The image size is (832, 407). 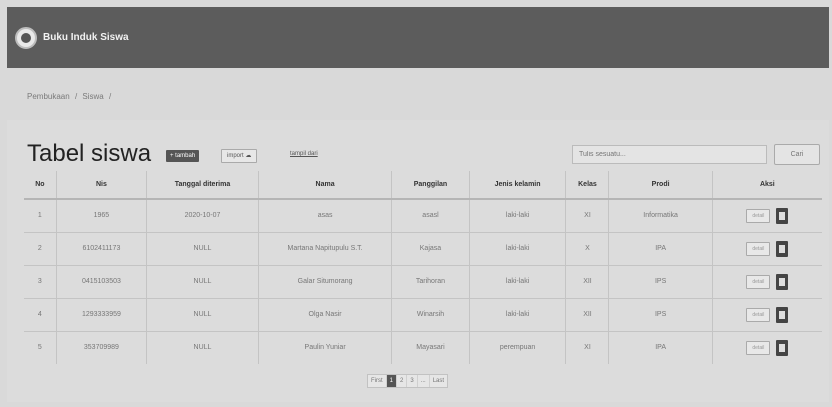 I want to click on table-cell: asasl, so click(x=430, y=215).